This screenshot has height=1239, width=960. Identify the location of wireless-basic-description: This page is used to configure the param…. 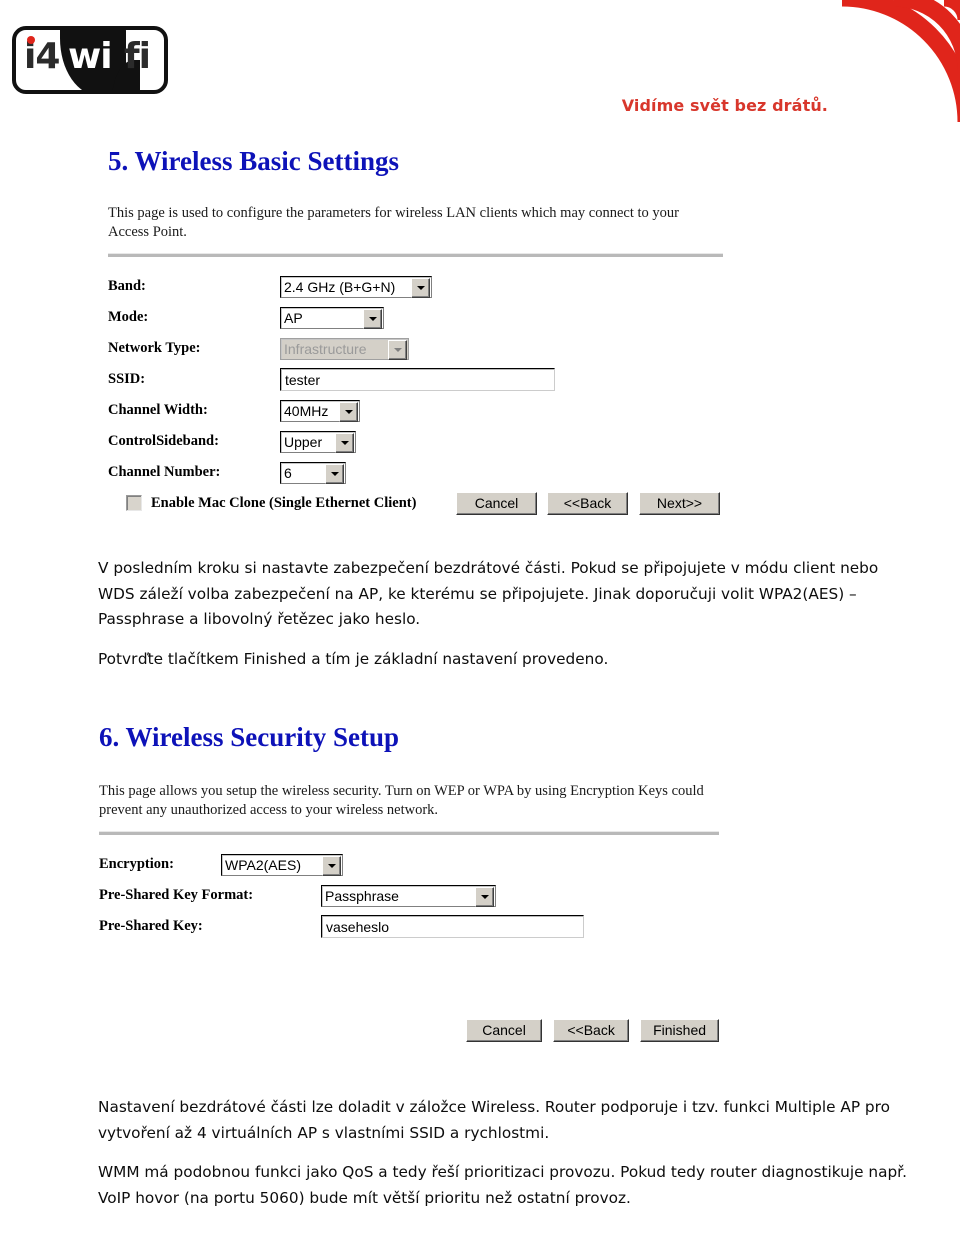
(393, 222).